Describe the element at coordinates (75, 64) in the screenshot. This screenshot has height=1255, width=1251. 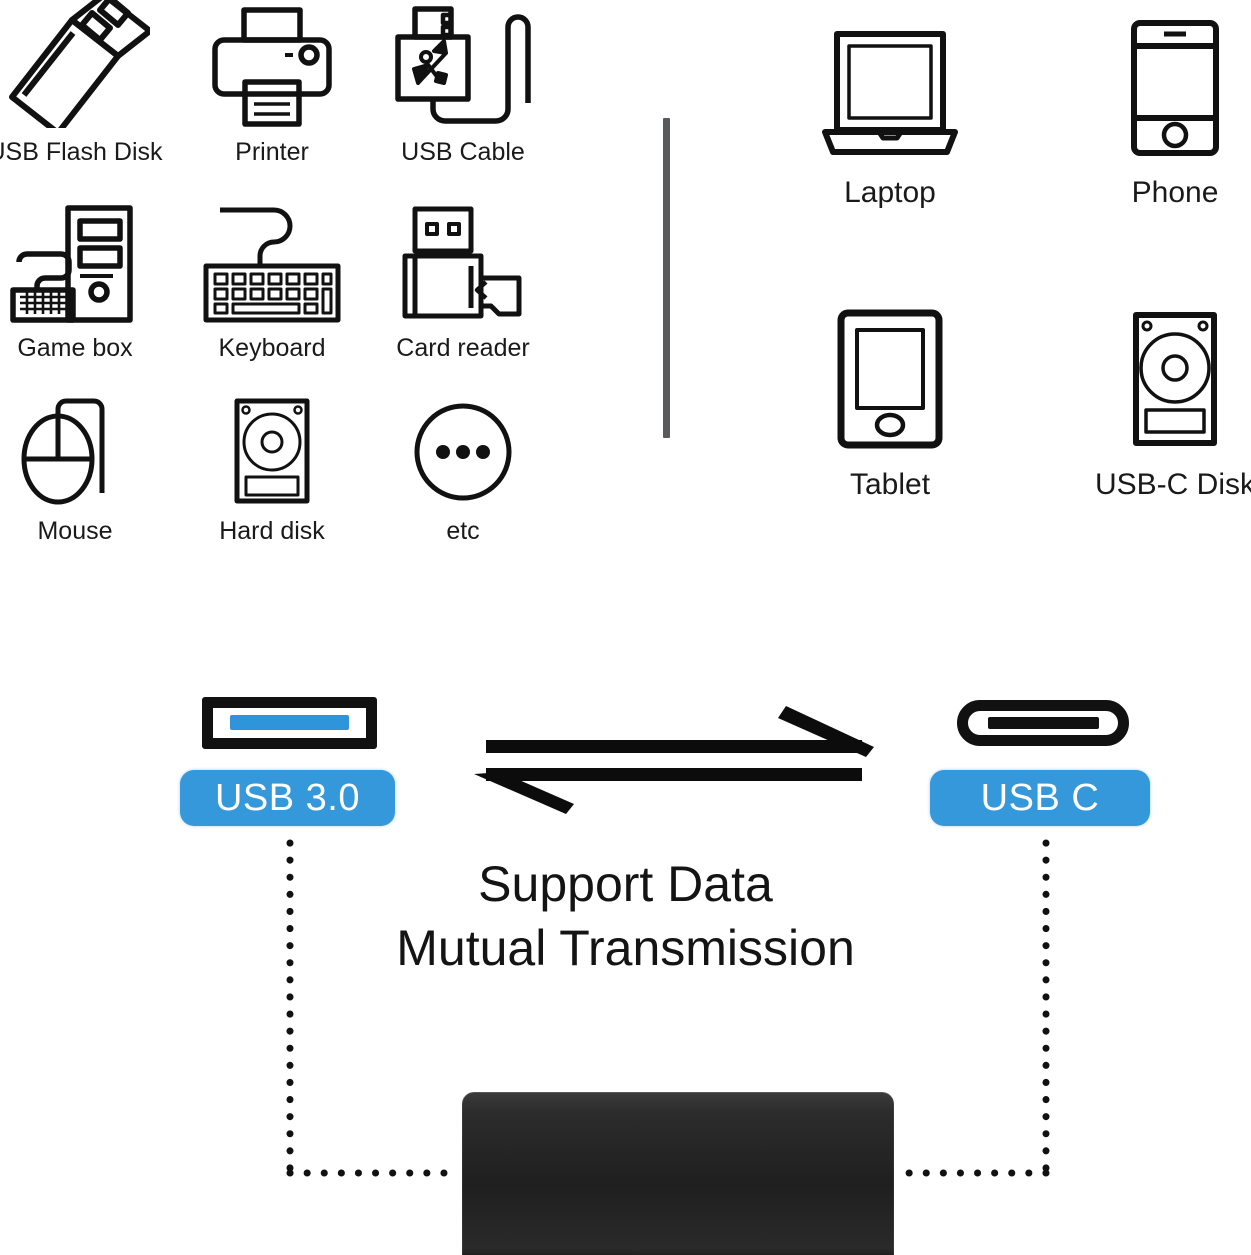
I see `usb-flash-drive-icon` at that location.